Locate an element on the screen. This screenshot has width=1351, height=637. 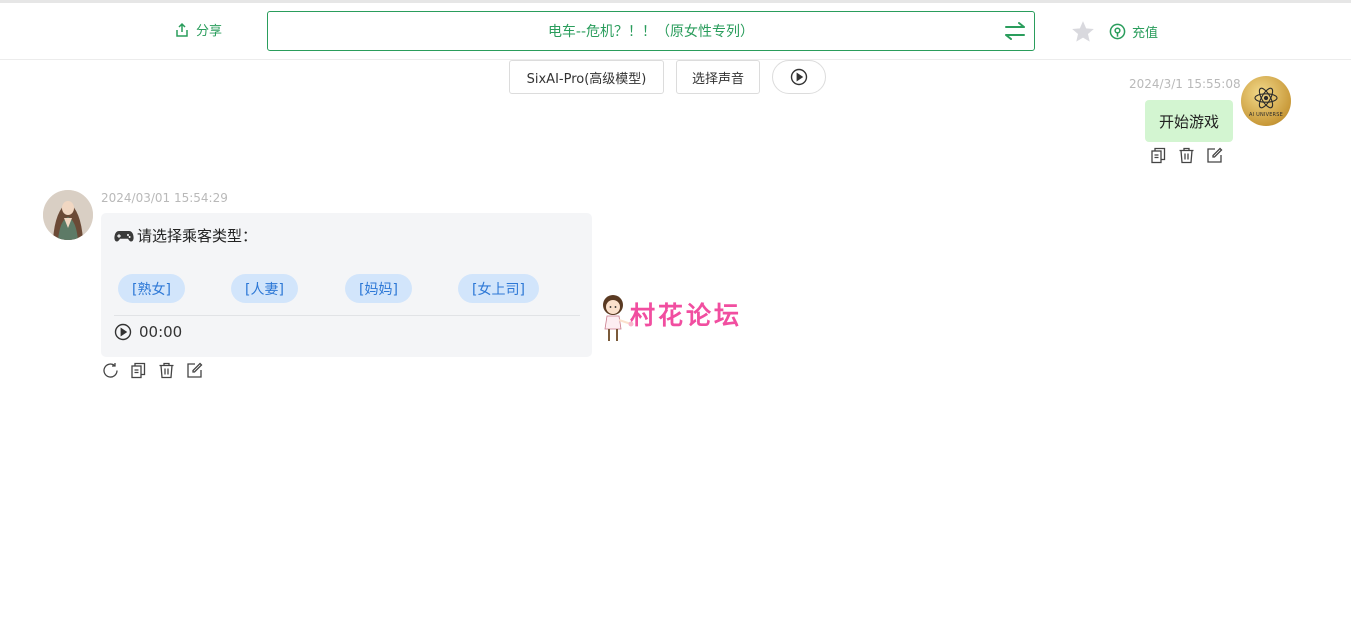
voice-select-button: 选择声音 is located at coordinates (718, 77).